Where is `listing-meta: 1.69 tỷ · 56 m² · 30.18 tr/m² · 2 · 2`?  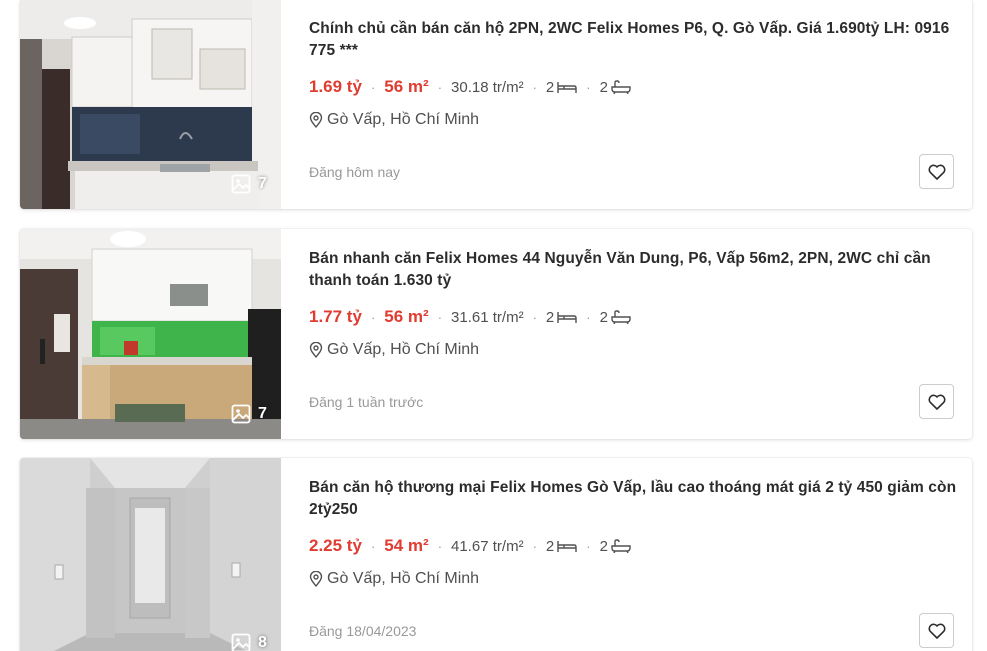 listing-meta: 1.69 tỷ · 56 m² · 30.18 tr/m² · 2 · 2 is located at coordinates (470, 87).